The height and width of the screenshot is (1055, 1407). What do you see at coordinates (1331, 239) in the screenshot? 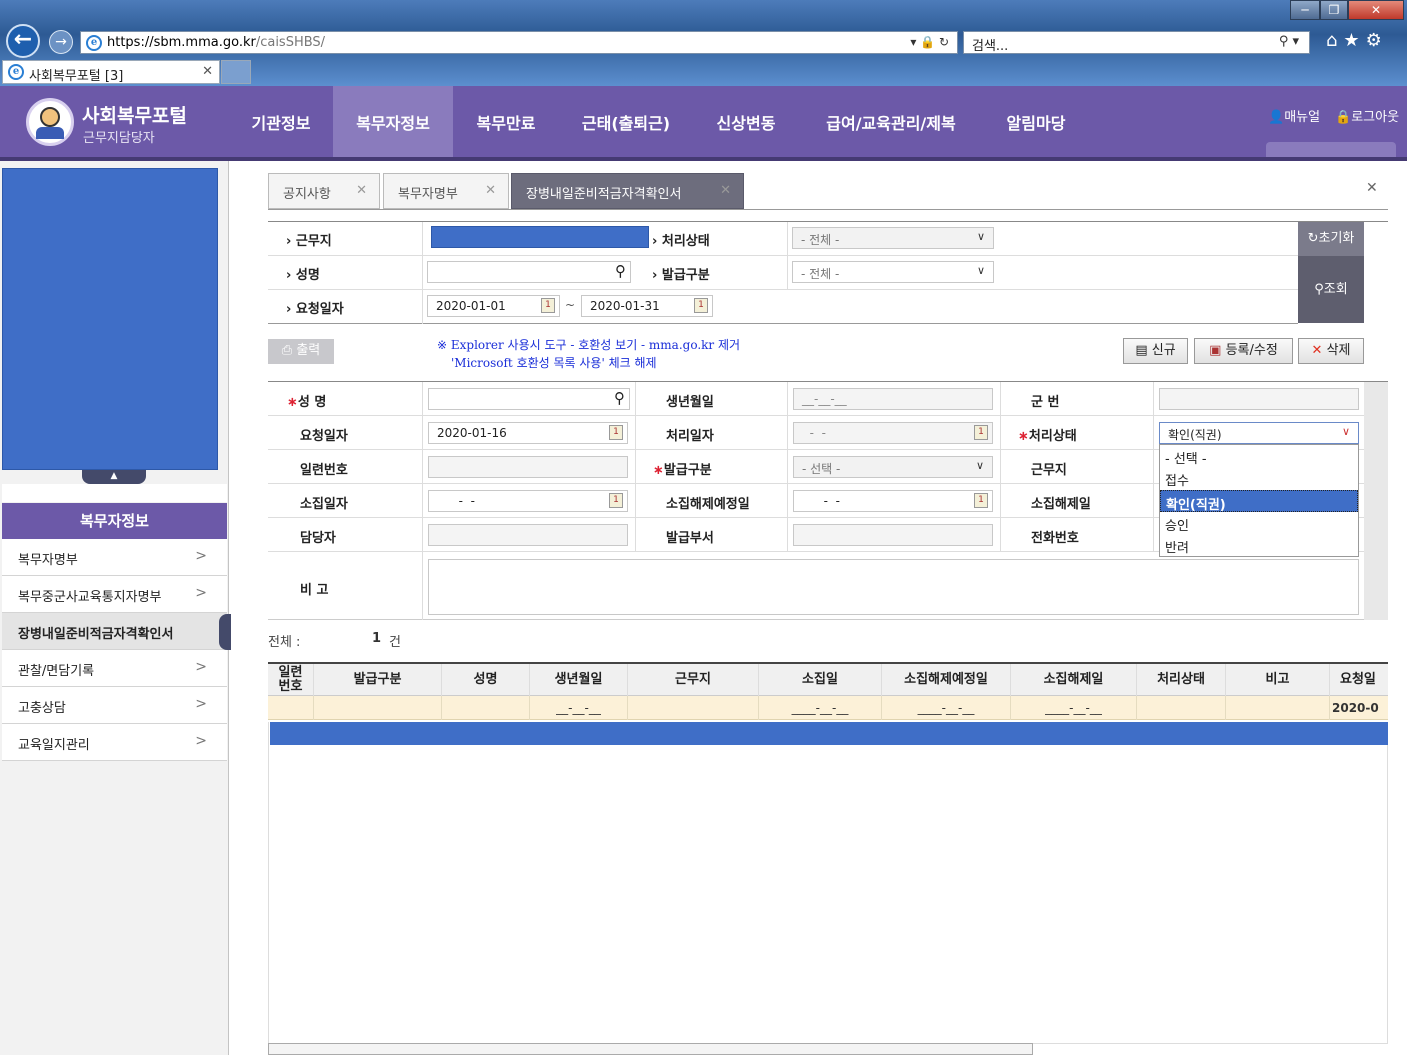
I see `reset-button: ↻초기화` at bounding box center [1331, 239].